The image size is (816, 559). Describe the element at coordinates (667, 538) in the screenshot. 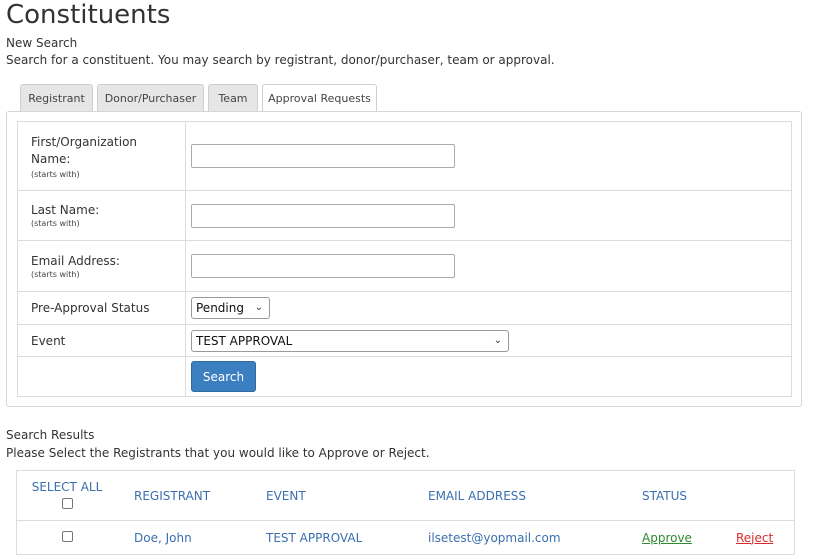

I see `approve-link: Approve` at that location.